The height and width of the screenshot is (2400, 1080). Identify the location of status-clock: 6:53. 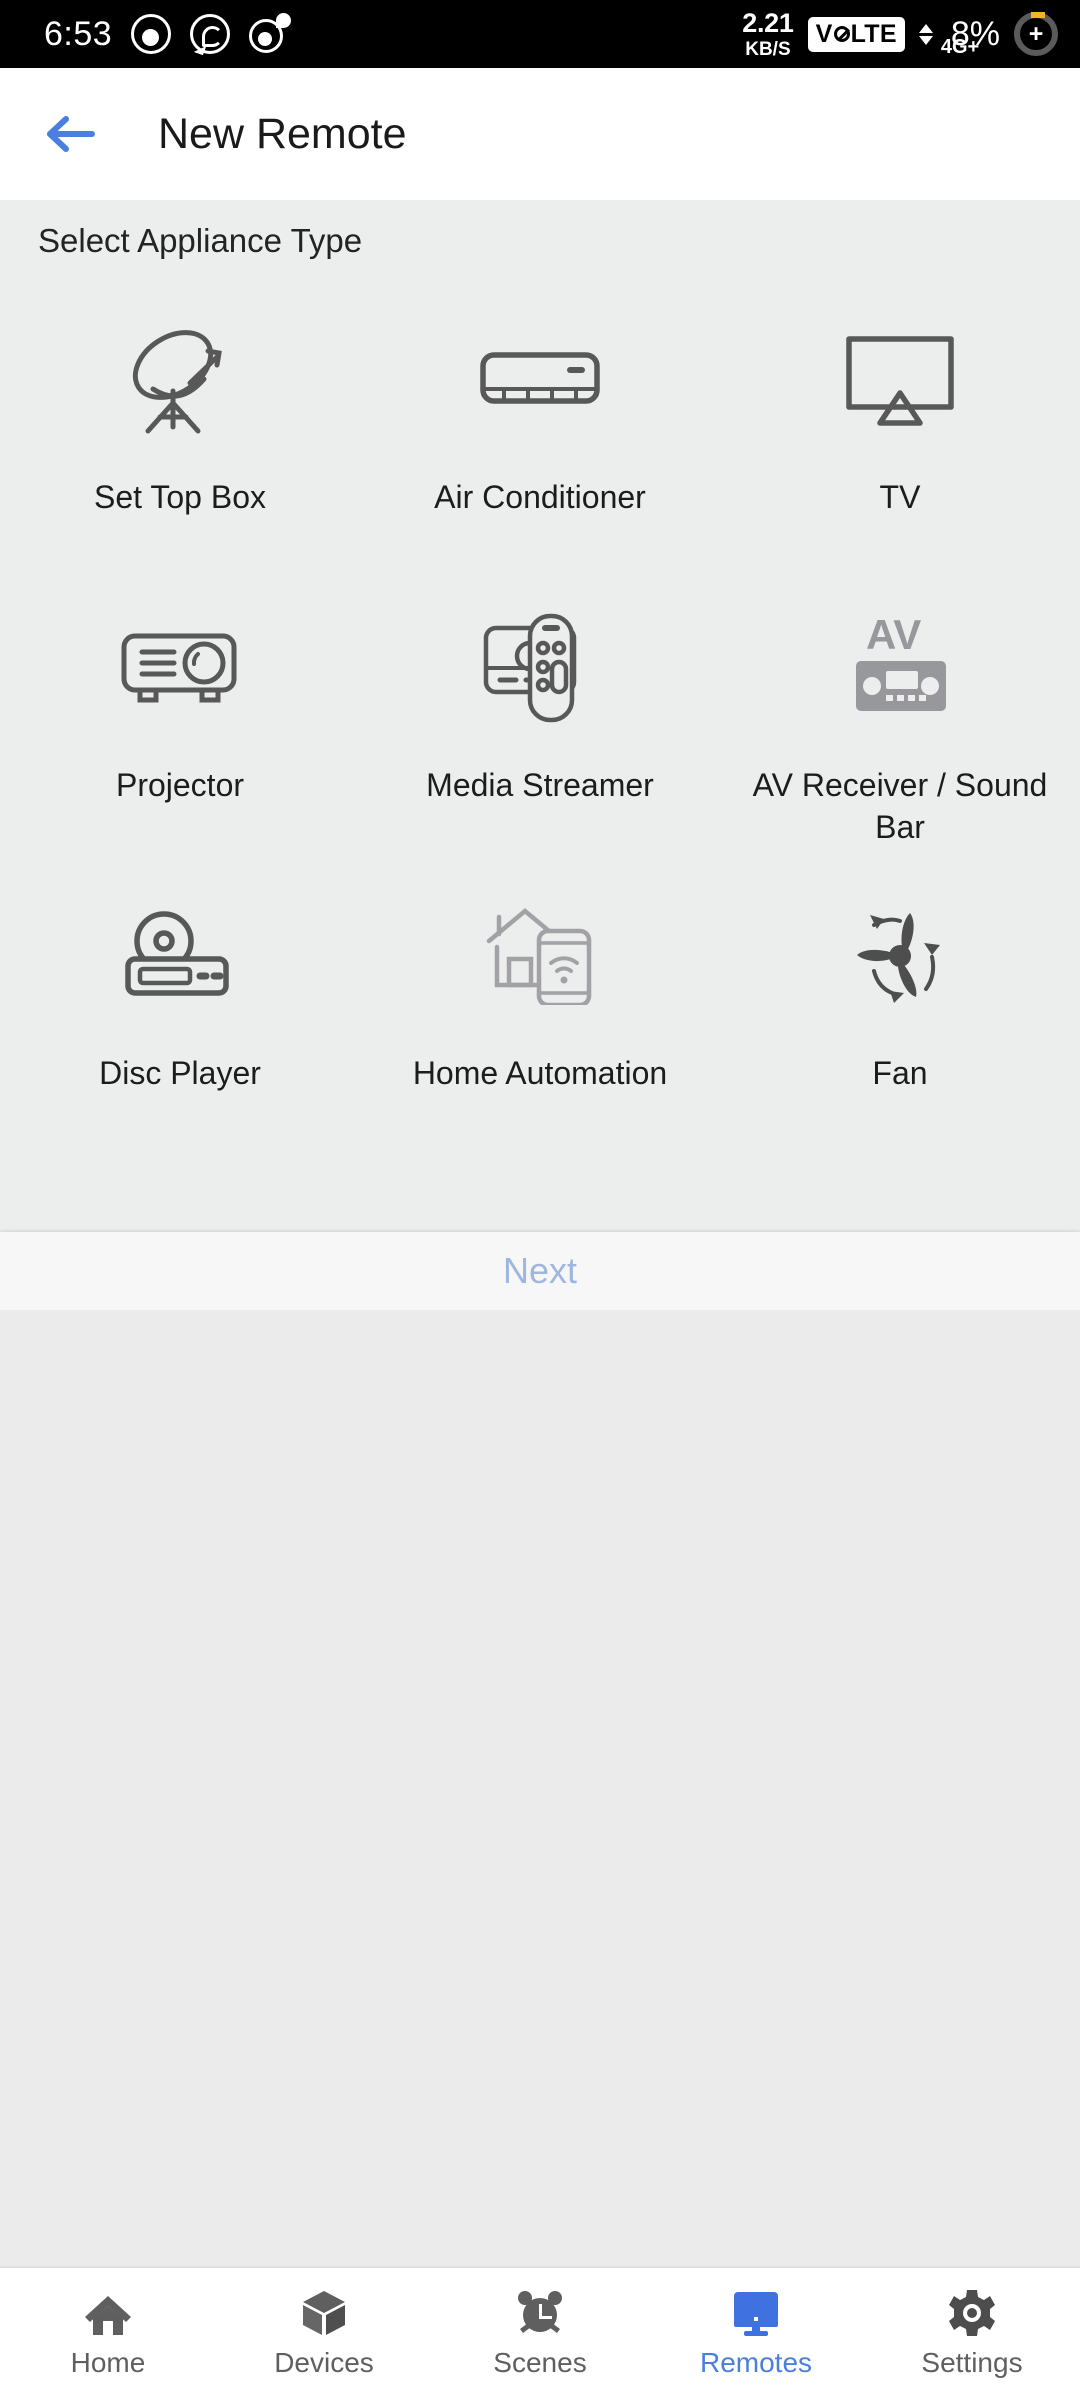
(78, 33).